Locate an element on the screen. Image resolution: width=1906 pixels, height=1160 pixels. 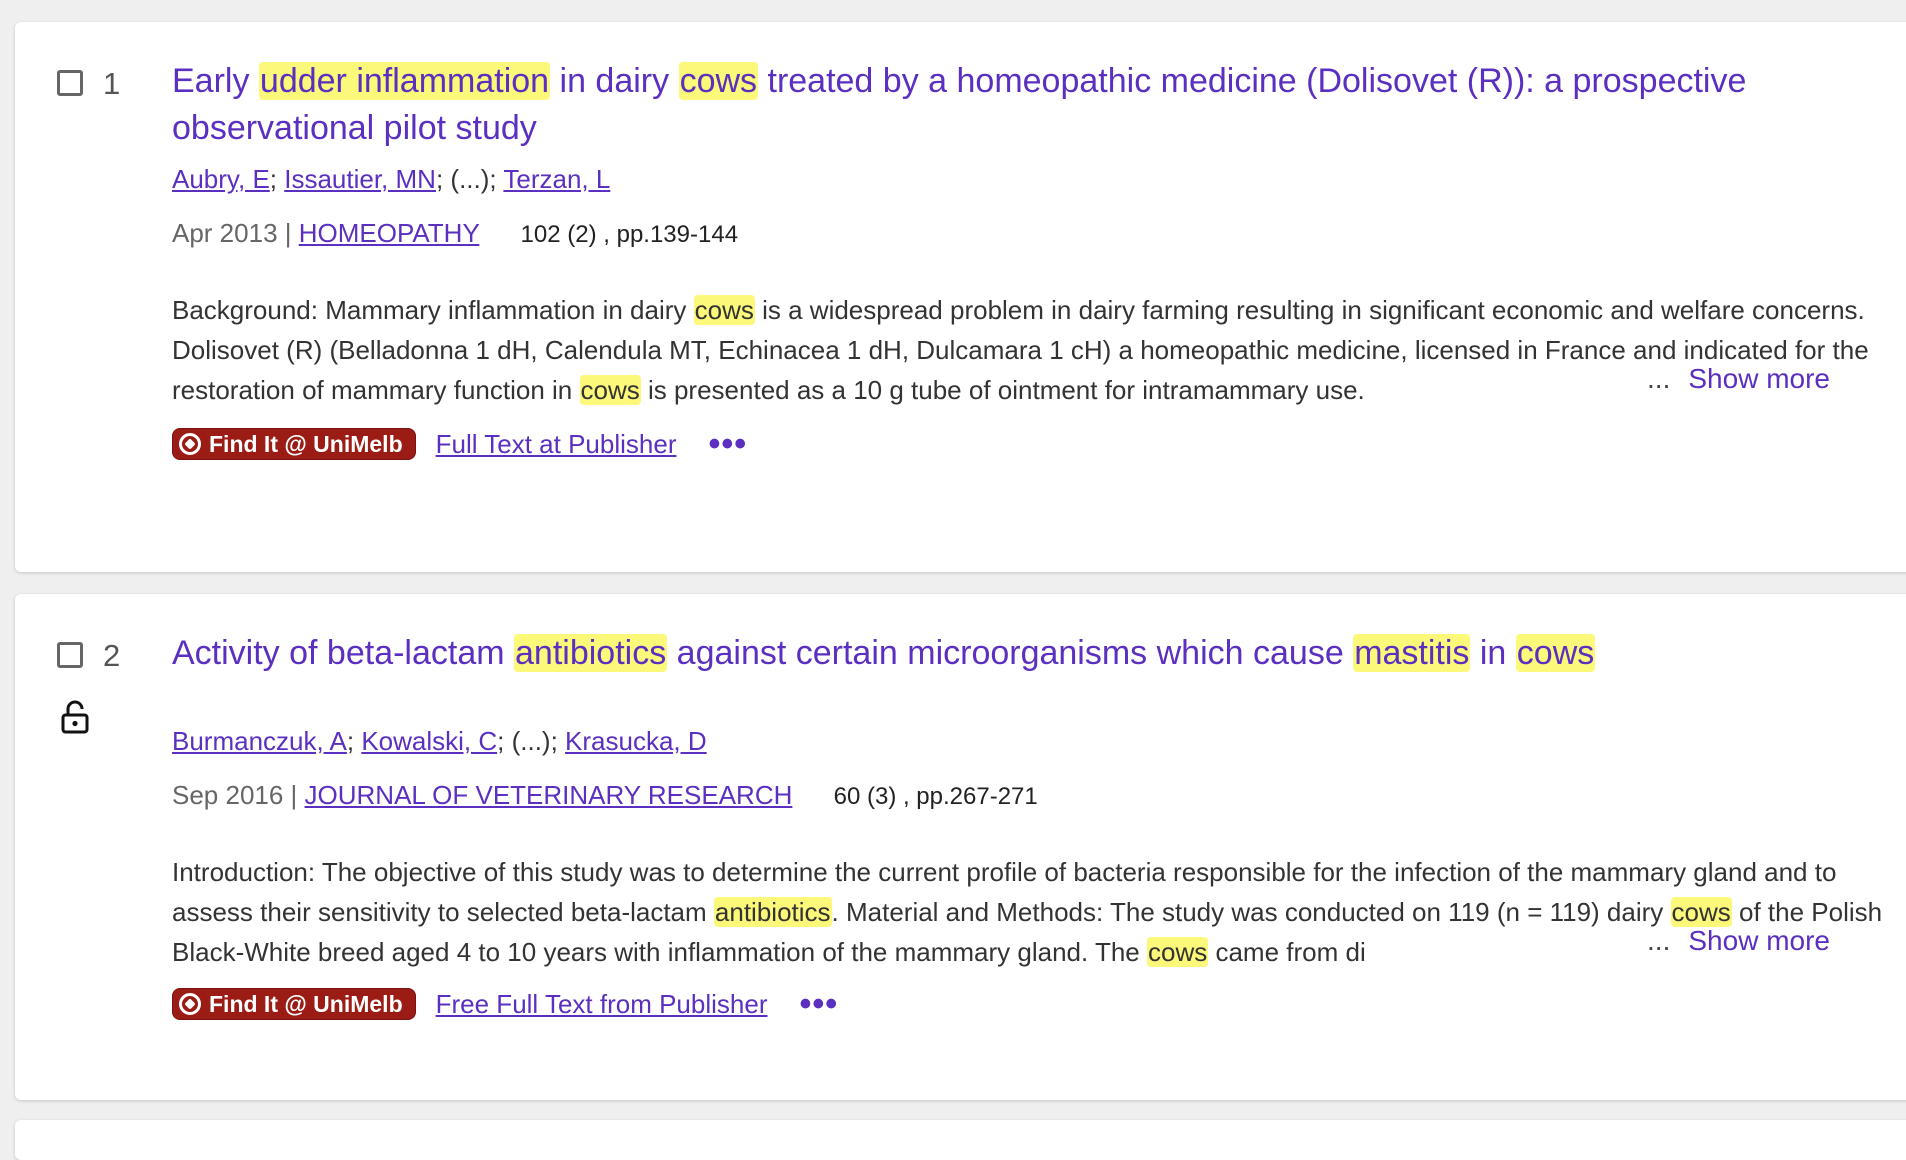
author-link: Issautier, MN is located at coordinates (360, 179).